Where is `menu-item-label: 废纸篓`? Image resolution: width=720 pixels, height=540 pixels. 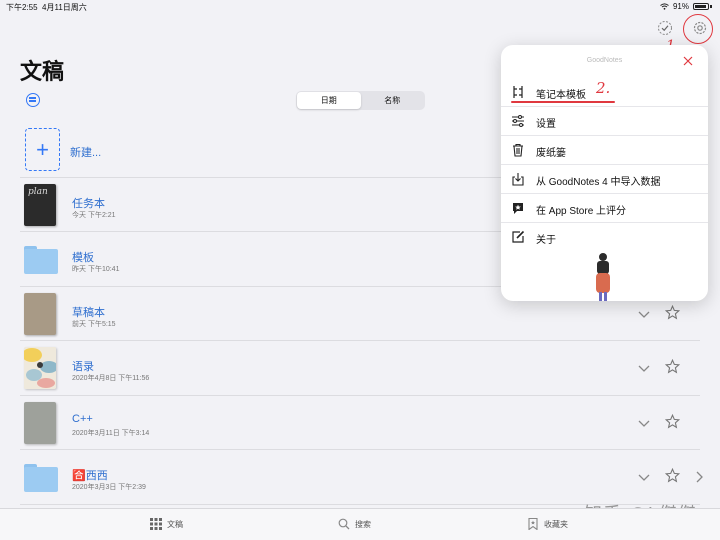
menu-item-label: 废纸篓 is located at coordinates (551, 153).